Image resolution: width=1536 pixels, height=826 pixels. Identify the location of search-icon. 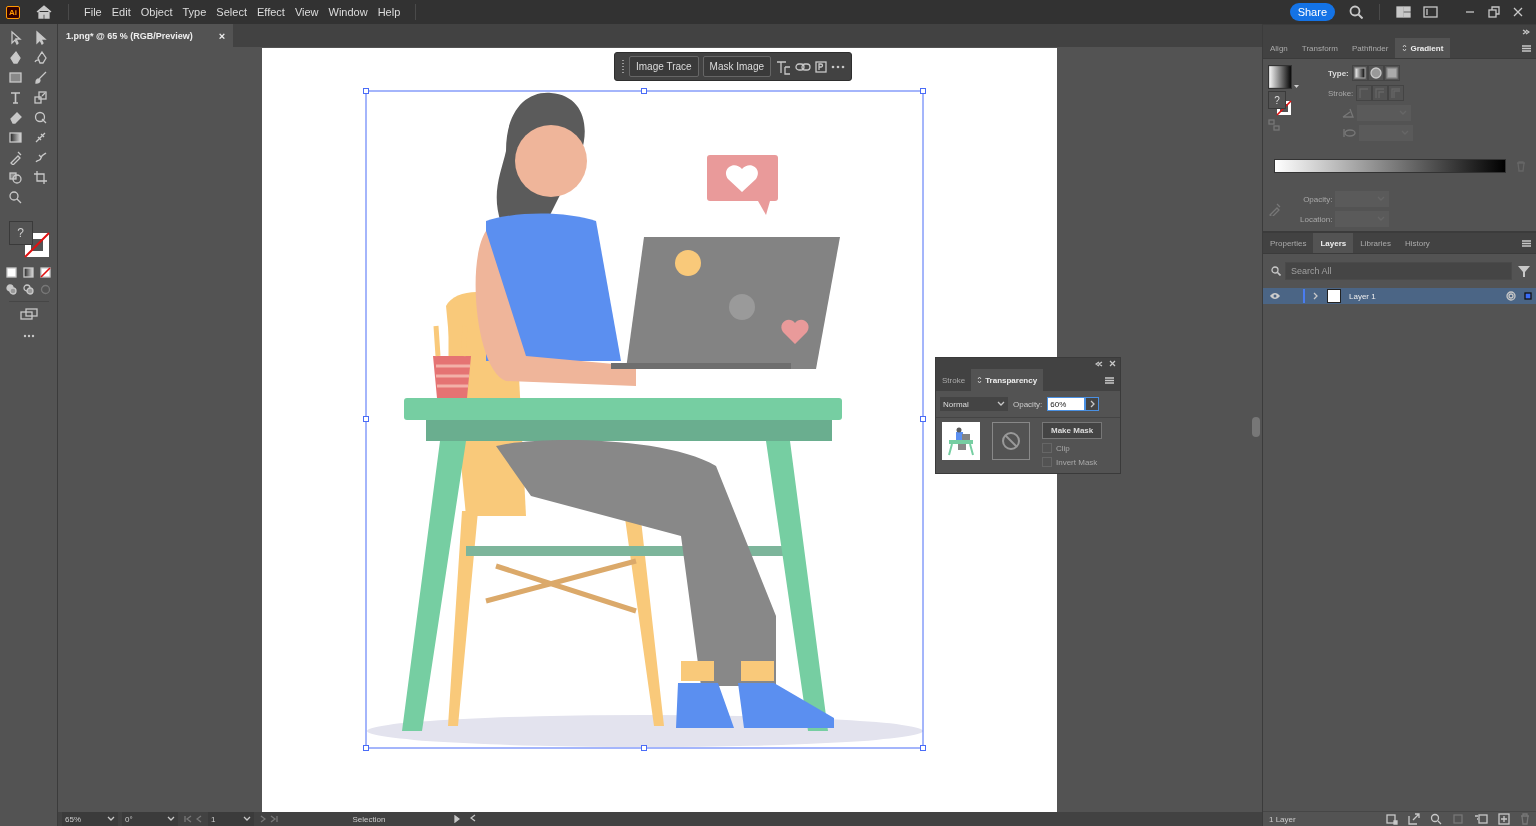
(1356, 12).